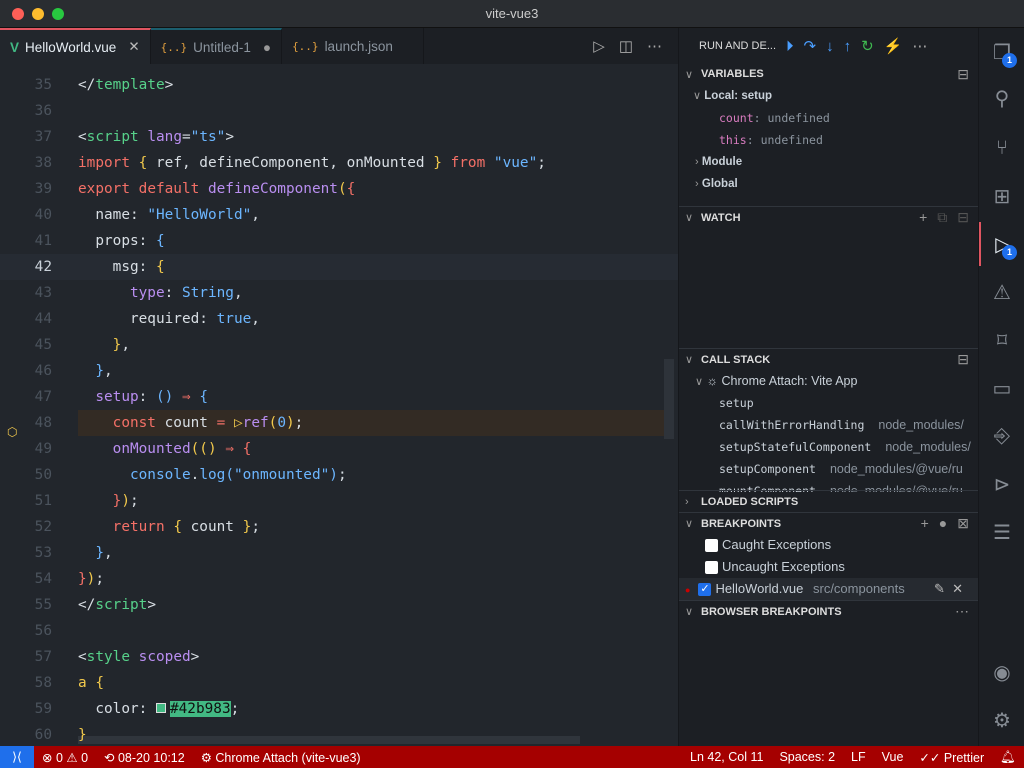  I want to click on checkbox: ✓, so click(705, 590).